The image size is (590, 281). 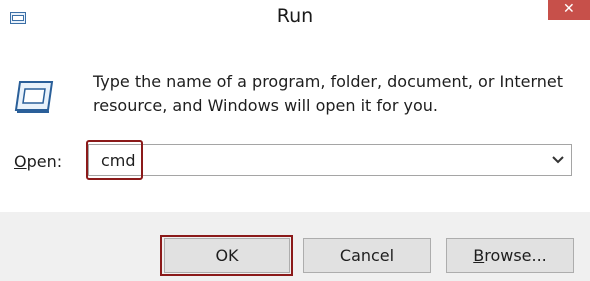 I want to click on close-button: ✕, so click(x=569, y=10).